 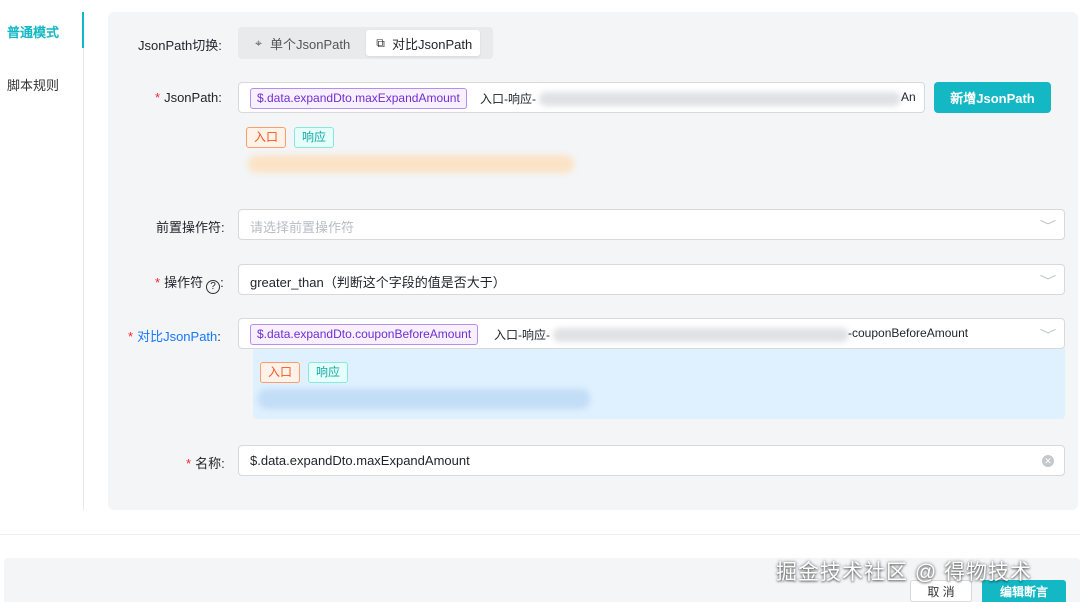 What do you see at coordinates (992, 97) in the screenshot?
I see `add-jsonpath-button: 新增JsonPath` at bounding box center [992, 97].